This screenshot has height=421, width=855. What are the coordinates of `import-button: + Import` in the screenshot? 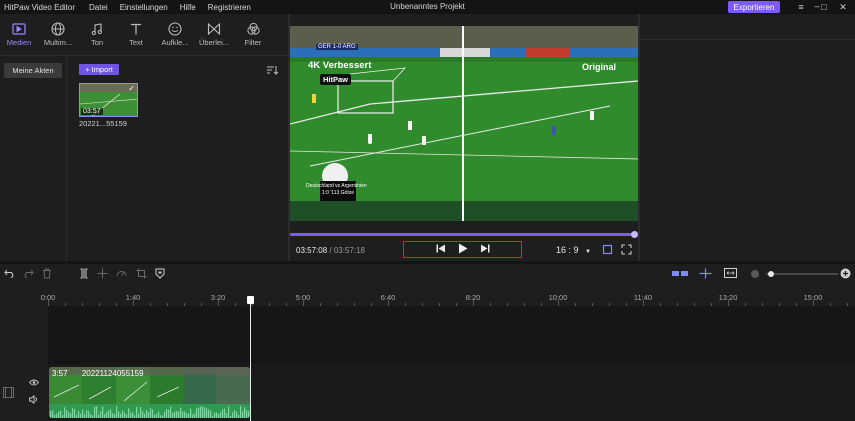 It's located at (99, 69).